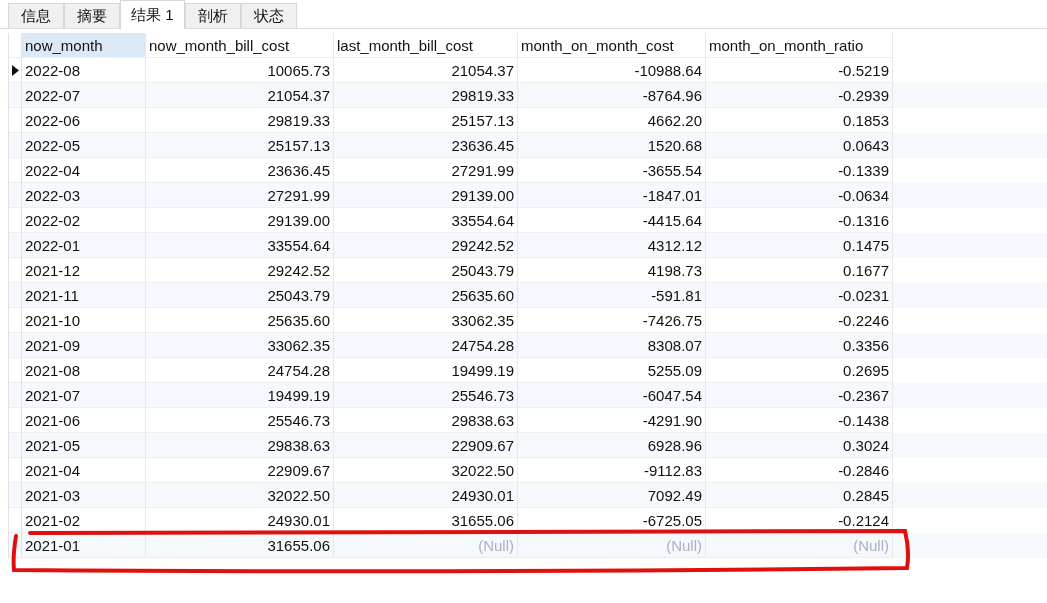 This screenshot has width=1047, height=603. Describe the element at coordinates (152, 14) in the screenshot. I see `tab: 结果 1` at that location.